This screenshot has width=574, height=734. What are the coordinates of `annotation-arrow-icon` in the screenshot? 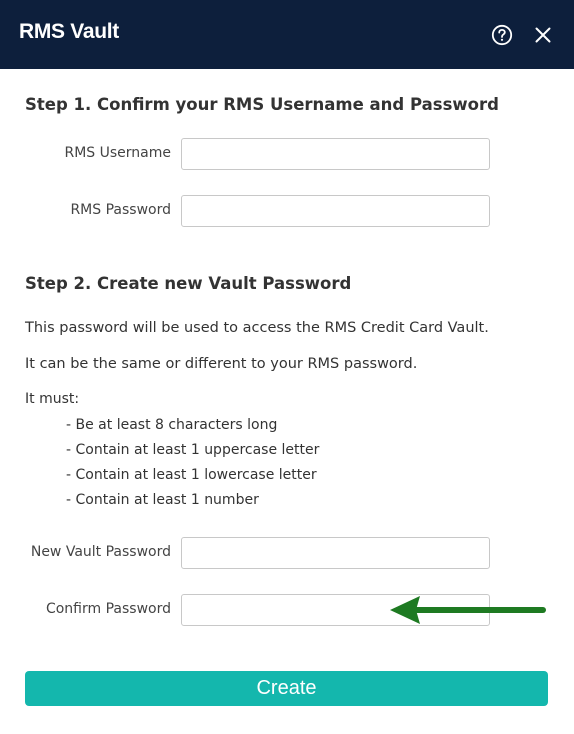 It's located at (468, 610).